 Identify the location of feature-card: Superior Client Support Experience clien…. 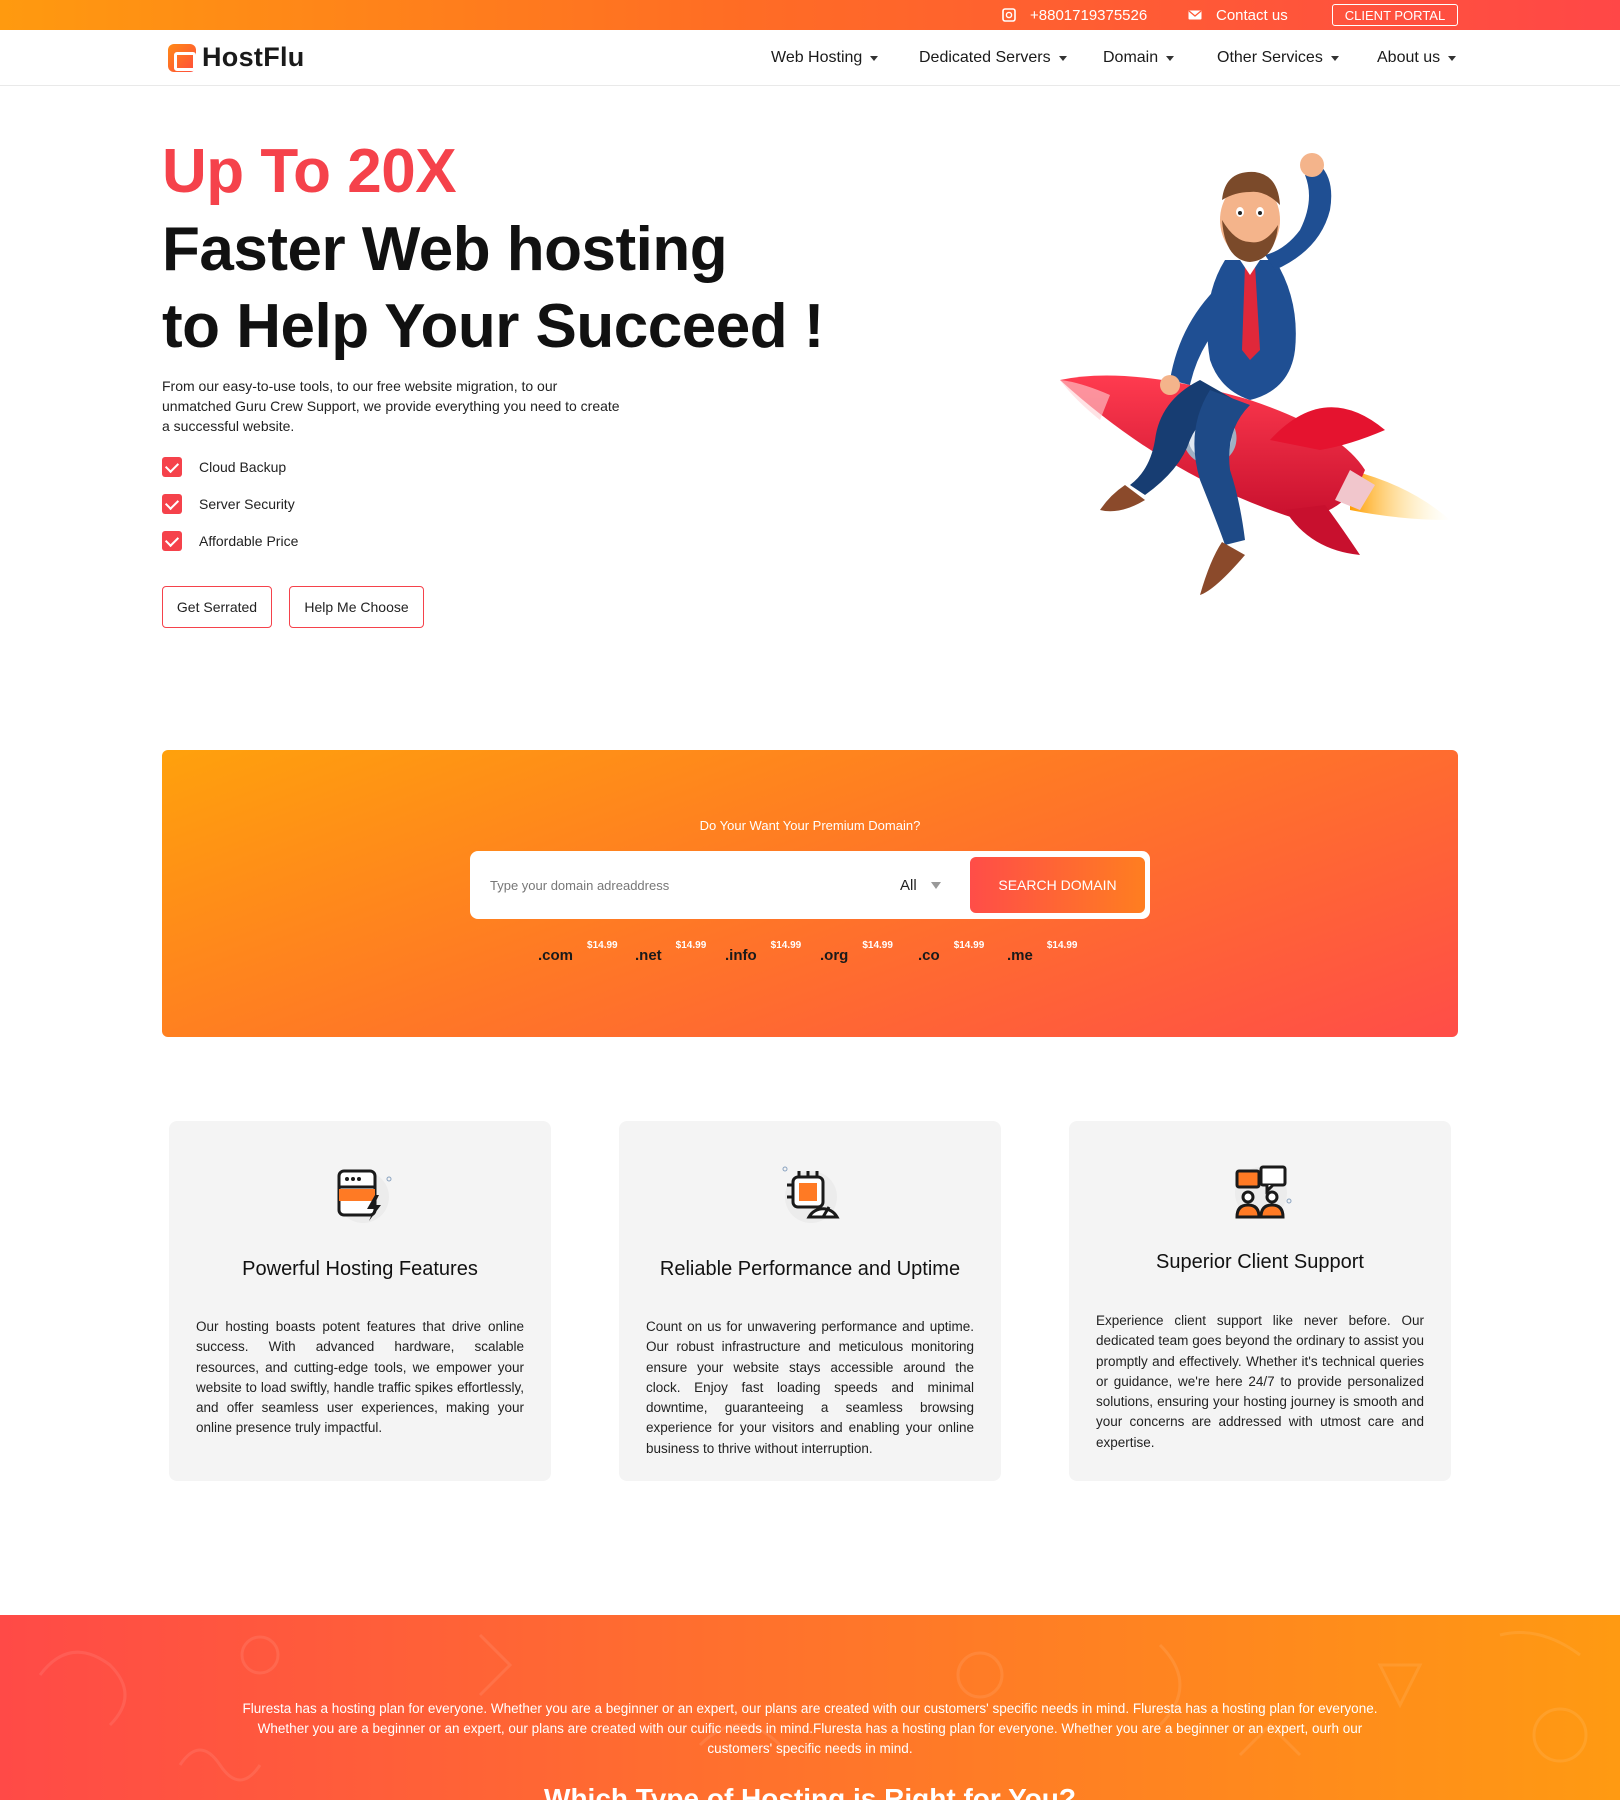
(1260, 1301).